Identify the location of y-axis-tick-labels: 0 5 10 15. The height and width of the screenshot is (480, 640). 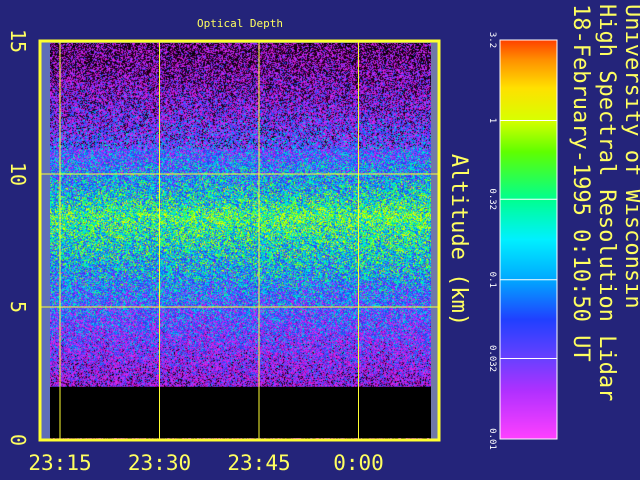
(18, 237).